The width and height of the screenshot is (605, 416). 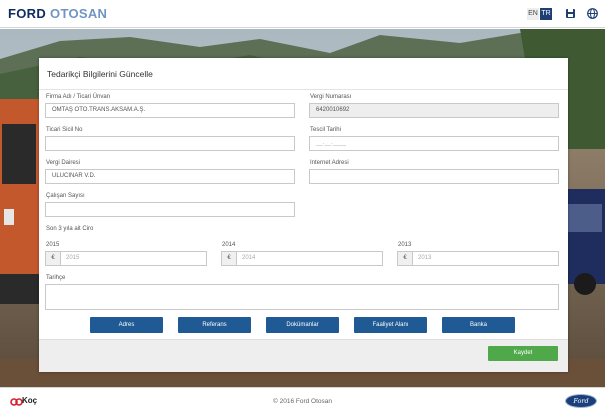 I want to click on revenue-placeholder: 2014, so click(x=249, y=258).